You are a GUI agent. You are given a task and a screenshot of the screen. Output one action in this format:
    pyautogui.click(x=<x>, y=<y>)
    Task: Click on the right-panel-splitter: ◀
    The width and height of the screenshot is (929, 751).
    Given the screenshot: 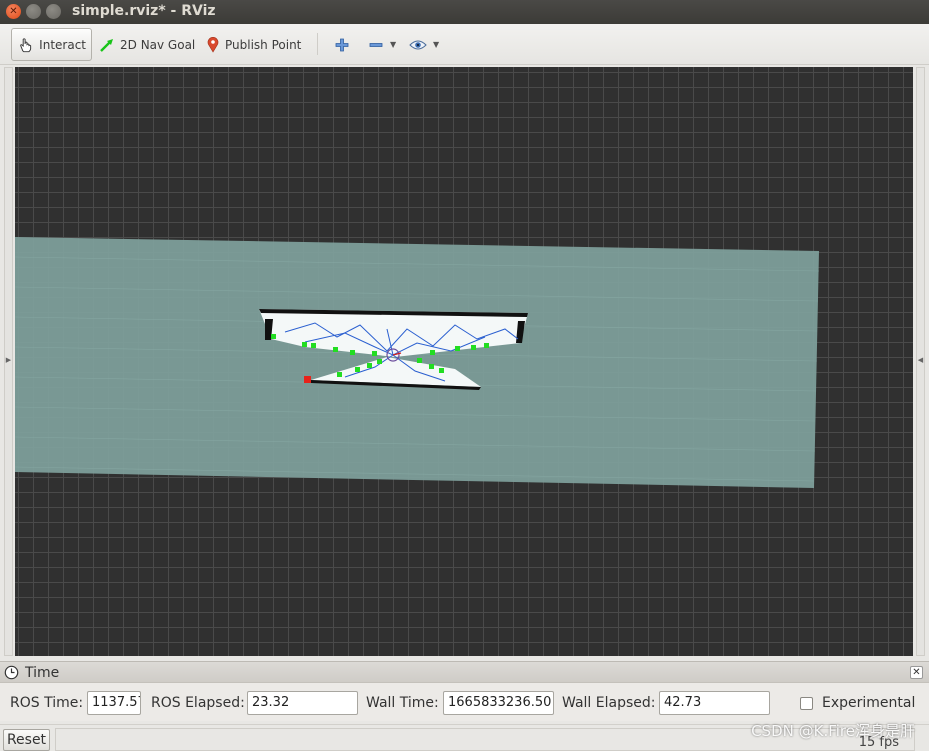 What is the action you would take?
    pyautogui.click(x=920, y=361)
    